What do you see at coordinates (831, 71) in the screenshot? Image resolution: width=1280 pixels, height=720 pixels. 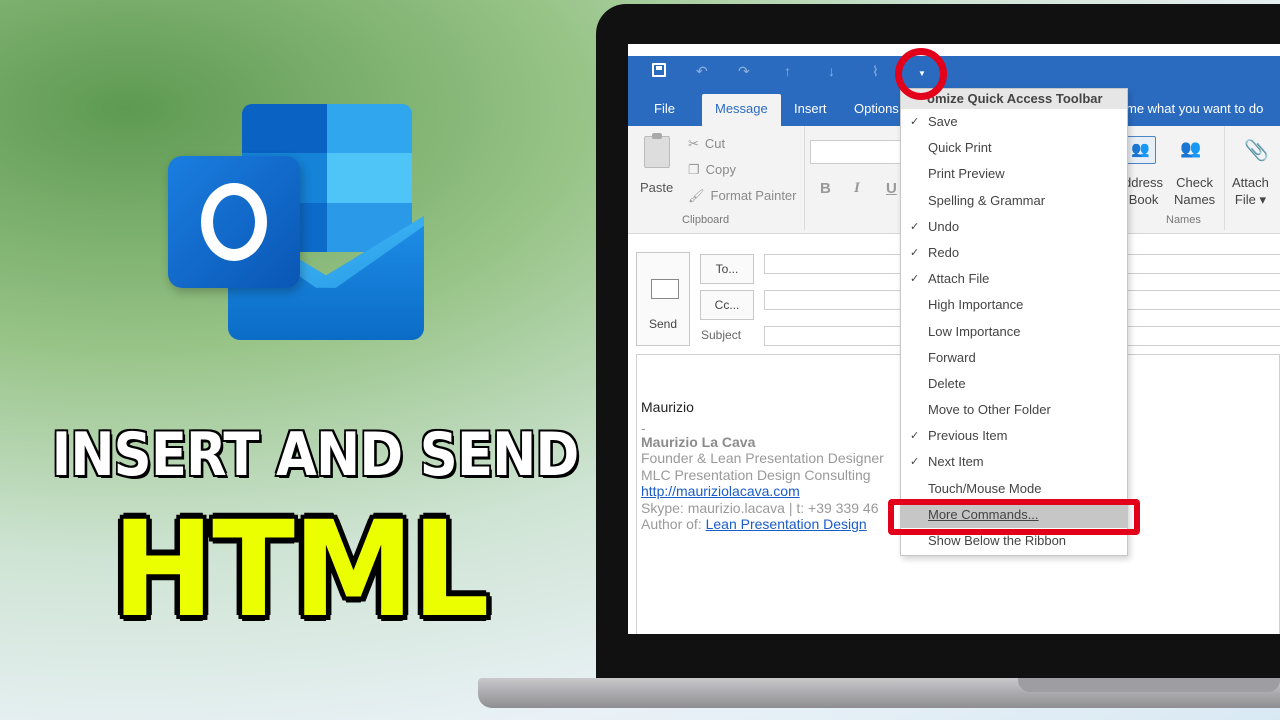 I see `next-item-icon: ↓` at bounding box center [831, 71].